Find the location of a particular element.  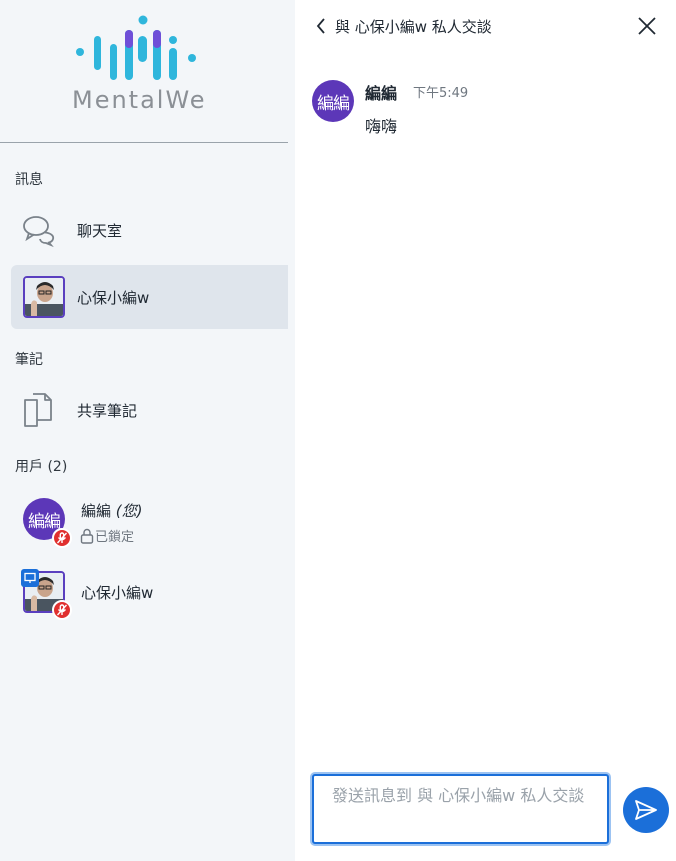

user-list-item-other: 心保小編w is located at coordinates (149, 592).